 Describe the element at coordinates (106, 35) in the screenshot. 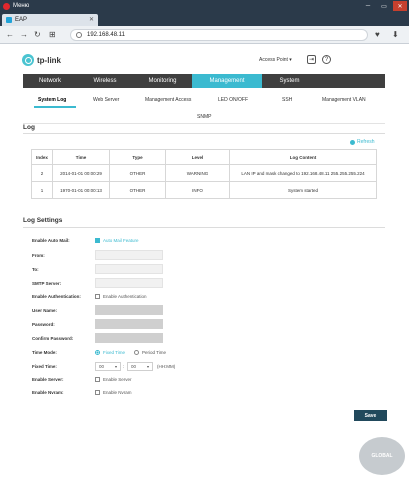

I see `url-text: 192.168.48.11` at that location.